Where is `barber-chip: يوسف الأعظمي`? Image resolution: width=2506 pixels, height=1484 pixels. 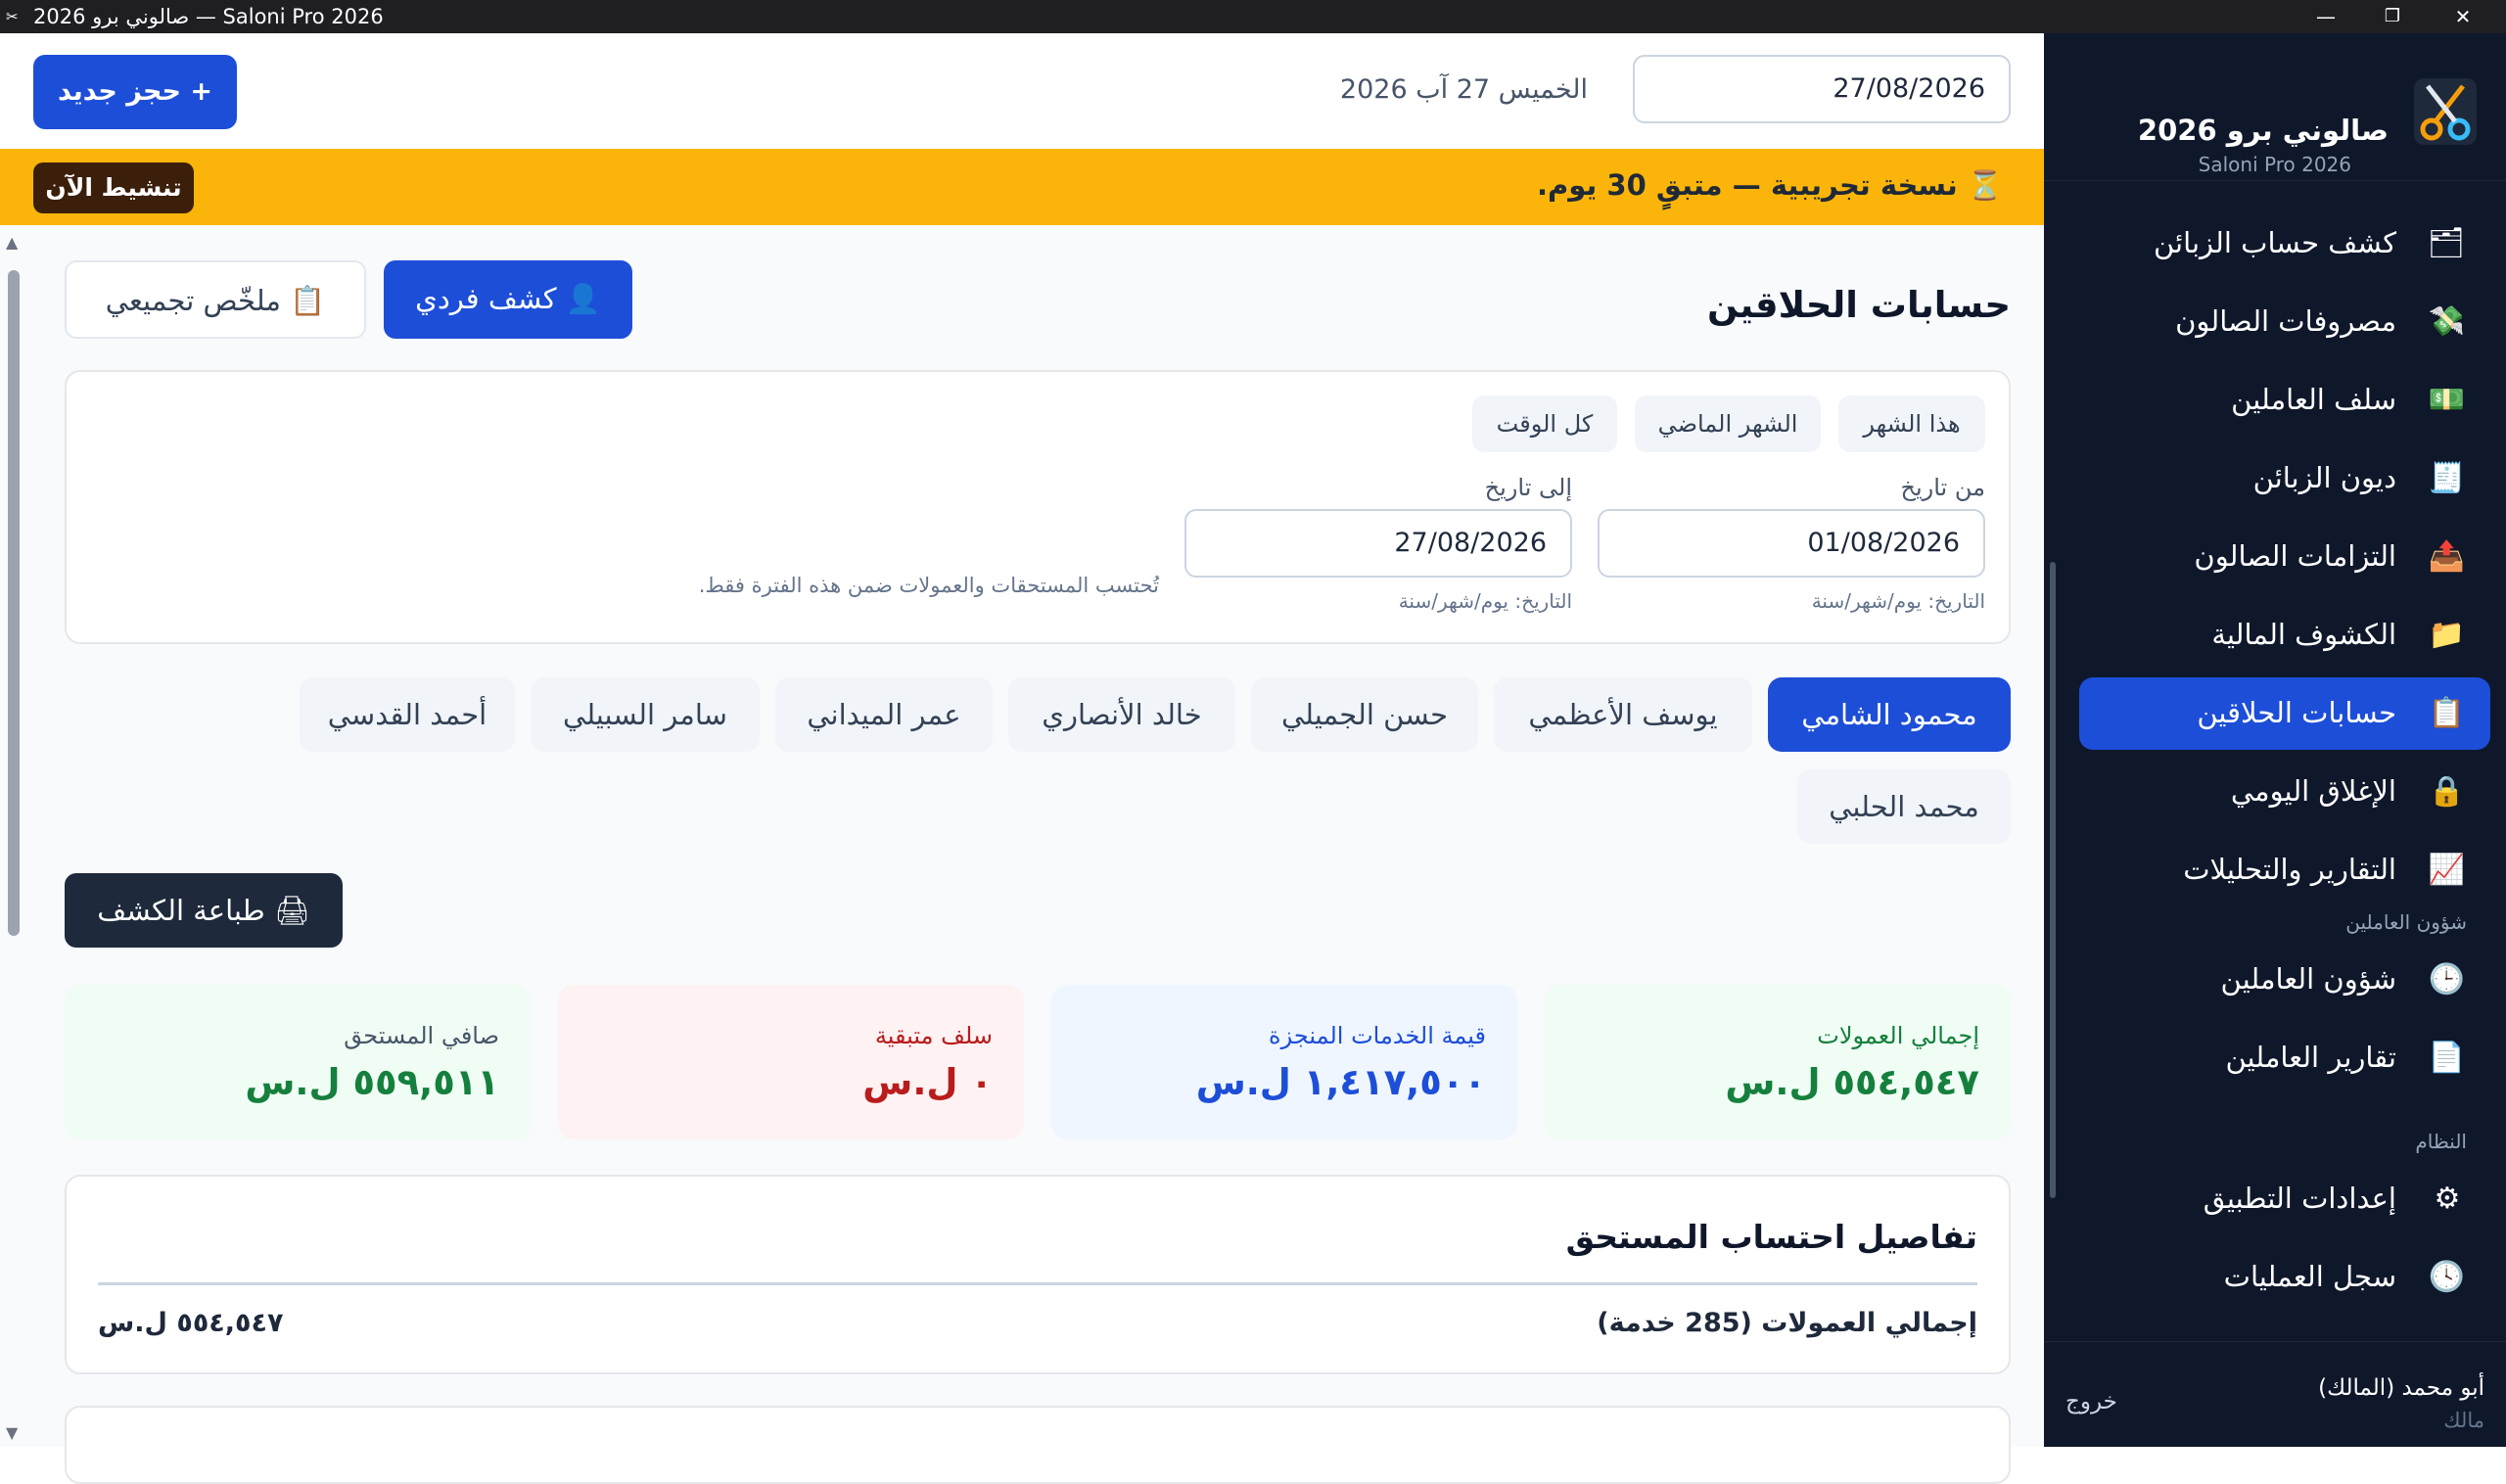 barber-chip: يوسف الأعظمي is located at coordinates (1623, 714).